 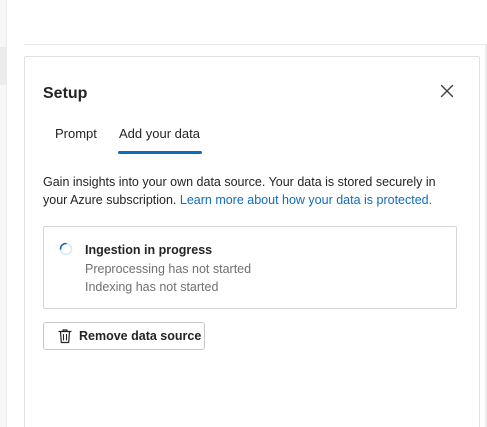 I want to click on trash-icon, so click(x=65, y=336).